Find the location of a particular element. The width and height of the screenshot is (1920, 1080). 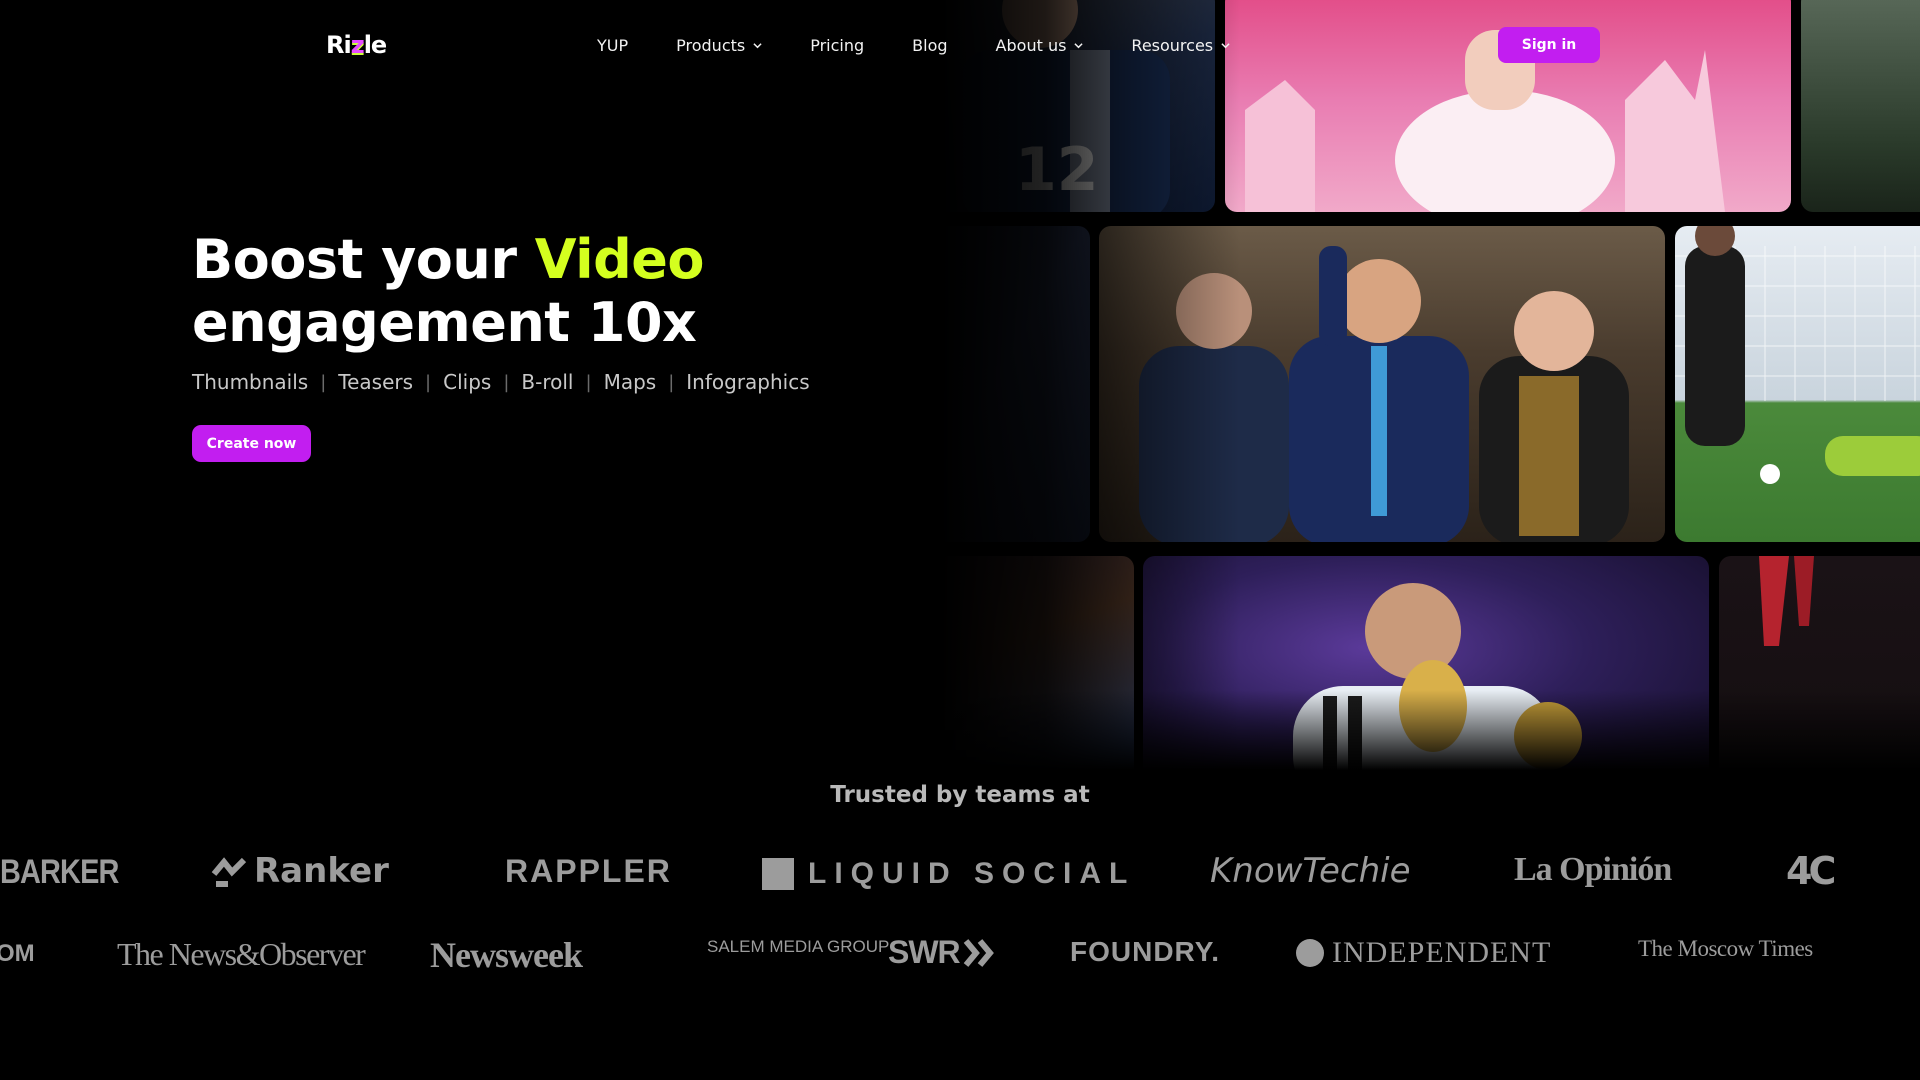

nav-label: YUP is located at coordinates (613, 45).